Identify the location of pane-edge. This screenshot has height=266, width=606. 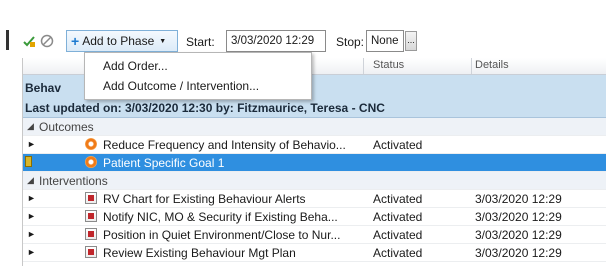
(7, 40).